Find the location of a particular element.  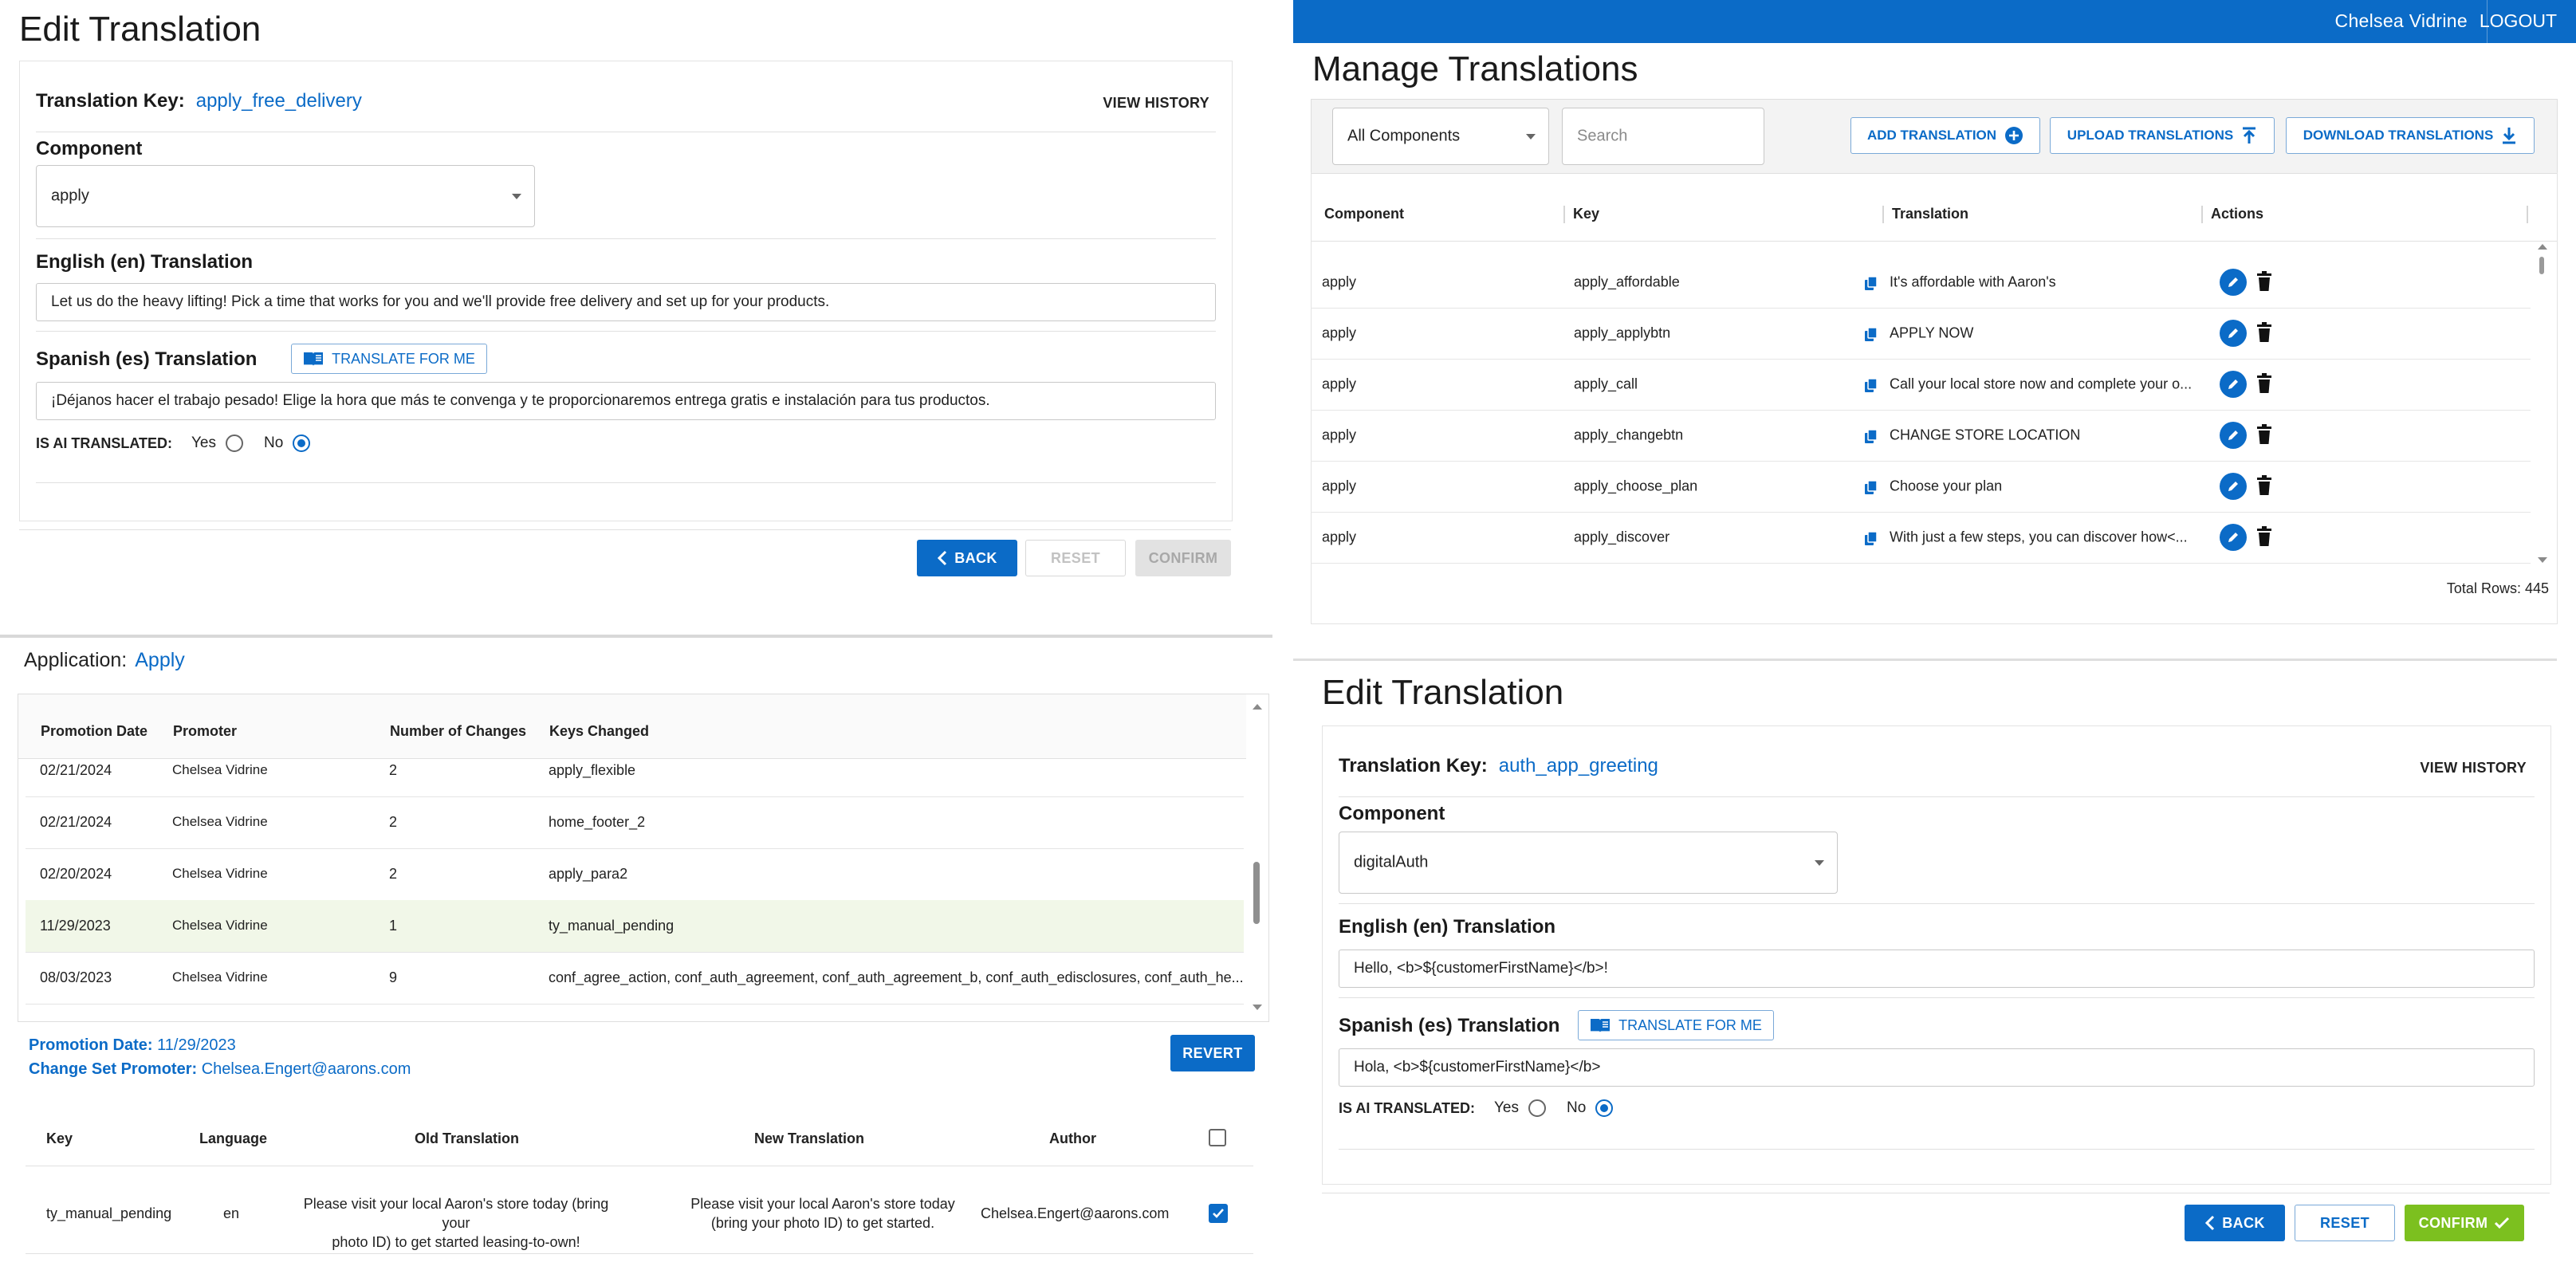

detail-author: Chelsea.Engert@aarons.com is located at coordinates (1076, 1213).